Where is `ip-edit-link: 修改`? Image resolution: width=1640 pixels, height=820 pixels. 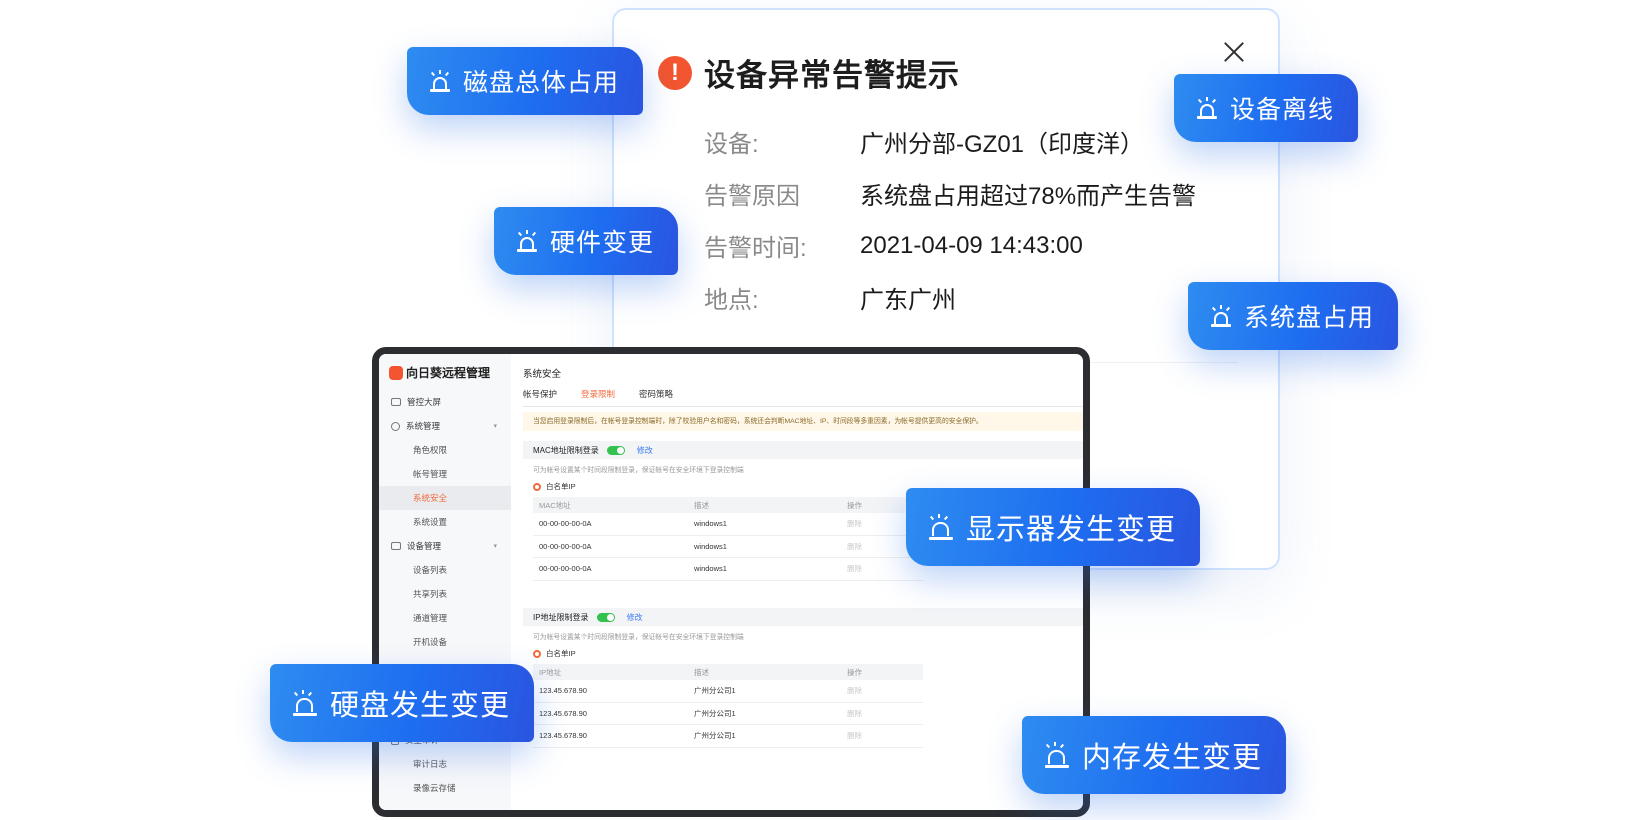
ip-edit-link: 修改 is located at coordinates (635, 617).